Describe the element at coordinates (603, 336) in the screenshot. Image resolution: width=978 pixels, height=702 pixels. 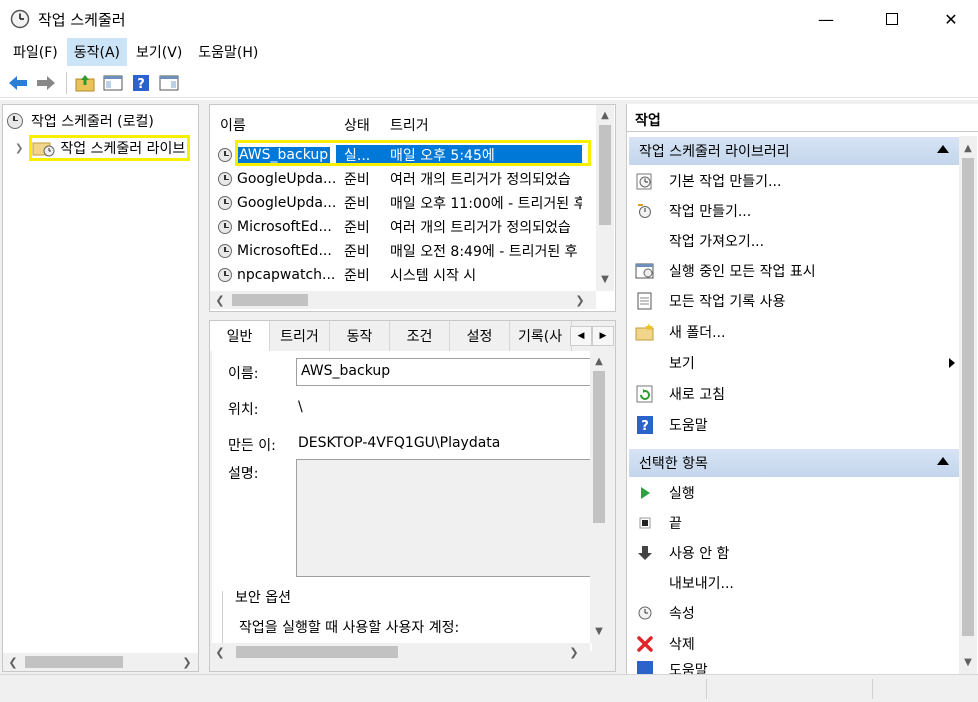
I see `tab-scroll-right-button: ▶` at that location.